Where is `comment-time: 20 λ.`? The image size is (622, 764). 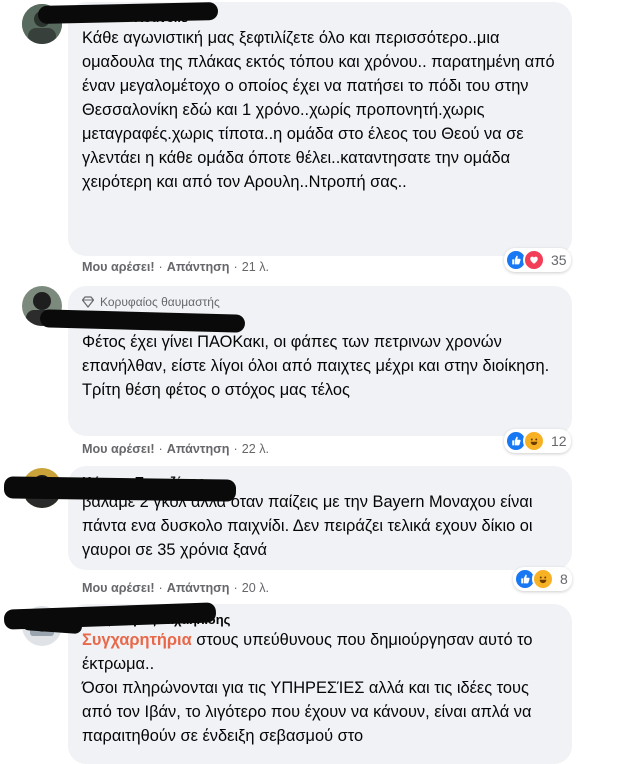 comment-time: 20 λ. is located at coordinates (255, 588).